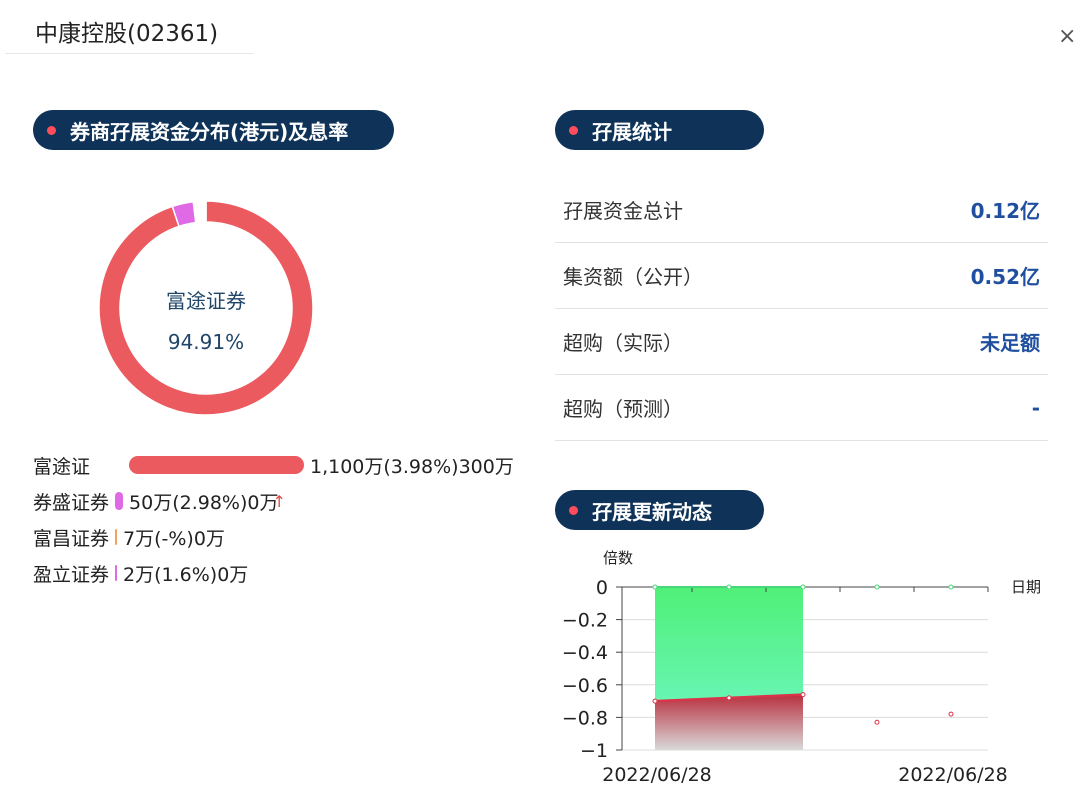 This screenshot has width=1080, height=800. I want to click on stat-value: -, so click(1035, 407).